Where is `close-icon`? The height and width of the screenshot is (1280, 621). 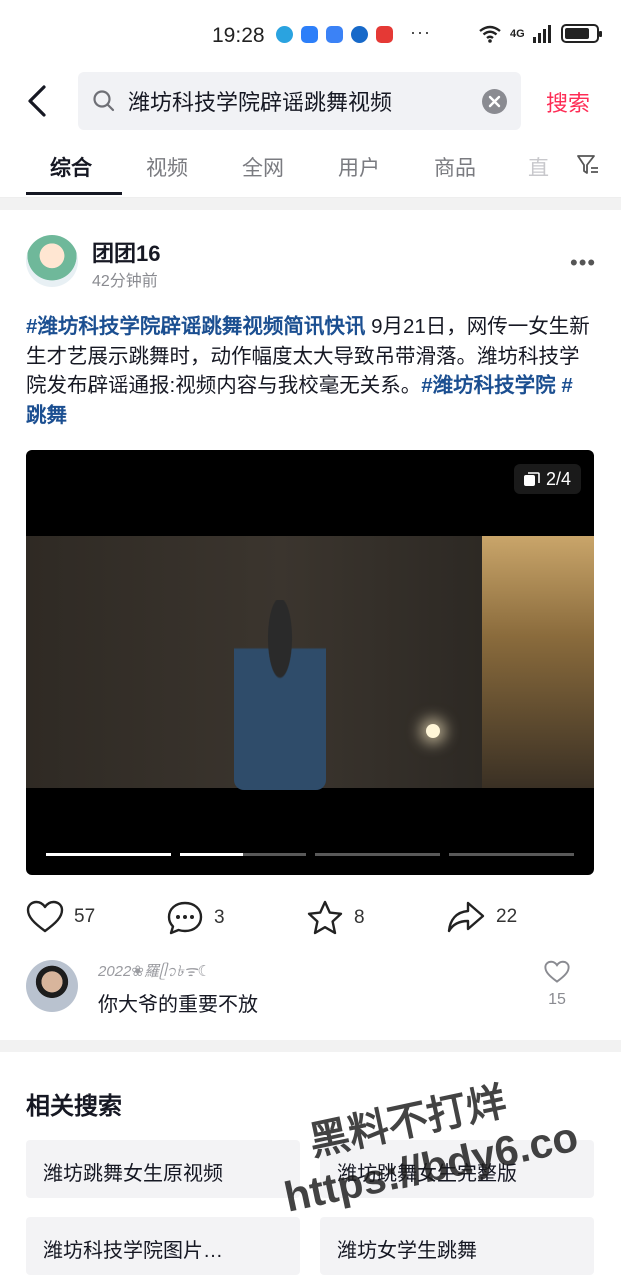
close-icon is located at coordinates (494, 101).